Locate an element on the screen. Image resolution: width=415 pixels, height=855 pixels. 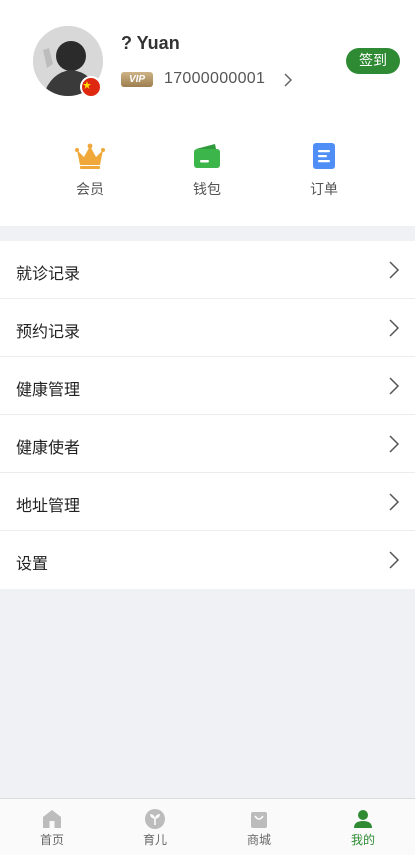
quick-action-order: 订单 is located at coordinates (324, 172).